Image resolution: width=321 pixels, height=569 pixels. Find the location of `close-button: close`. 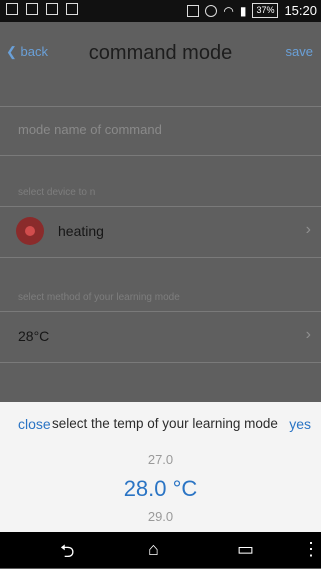

close-button: close is located at coordinates (34, 424).